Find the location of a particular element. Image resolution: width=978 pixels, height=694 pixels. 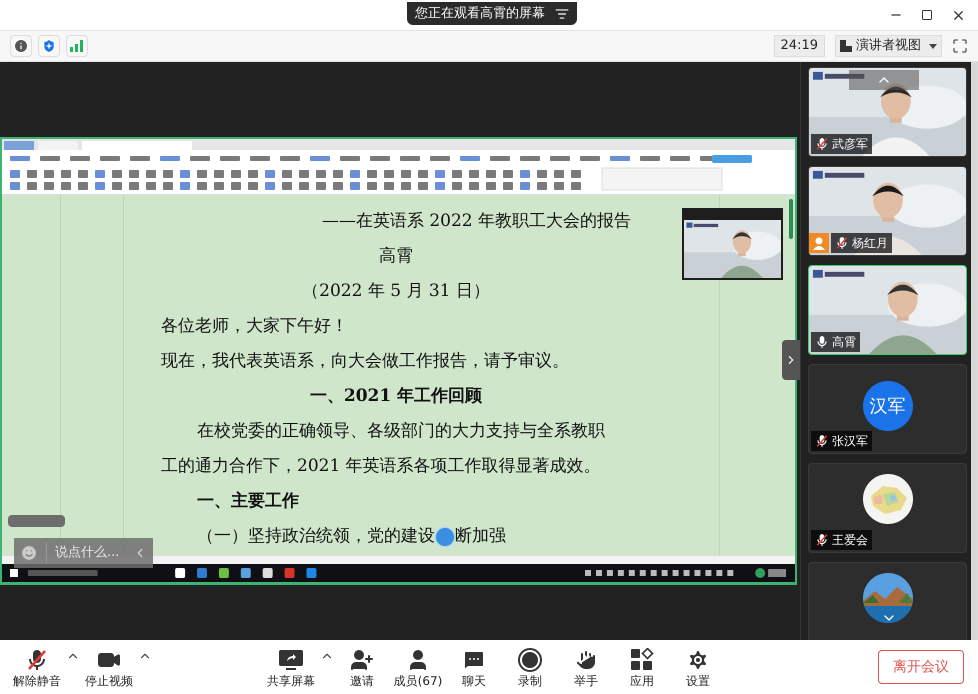

collapse-panel-button is located at coordinates (791, 360).